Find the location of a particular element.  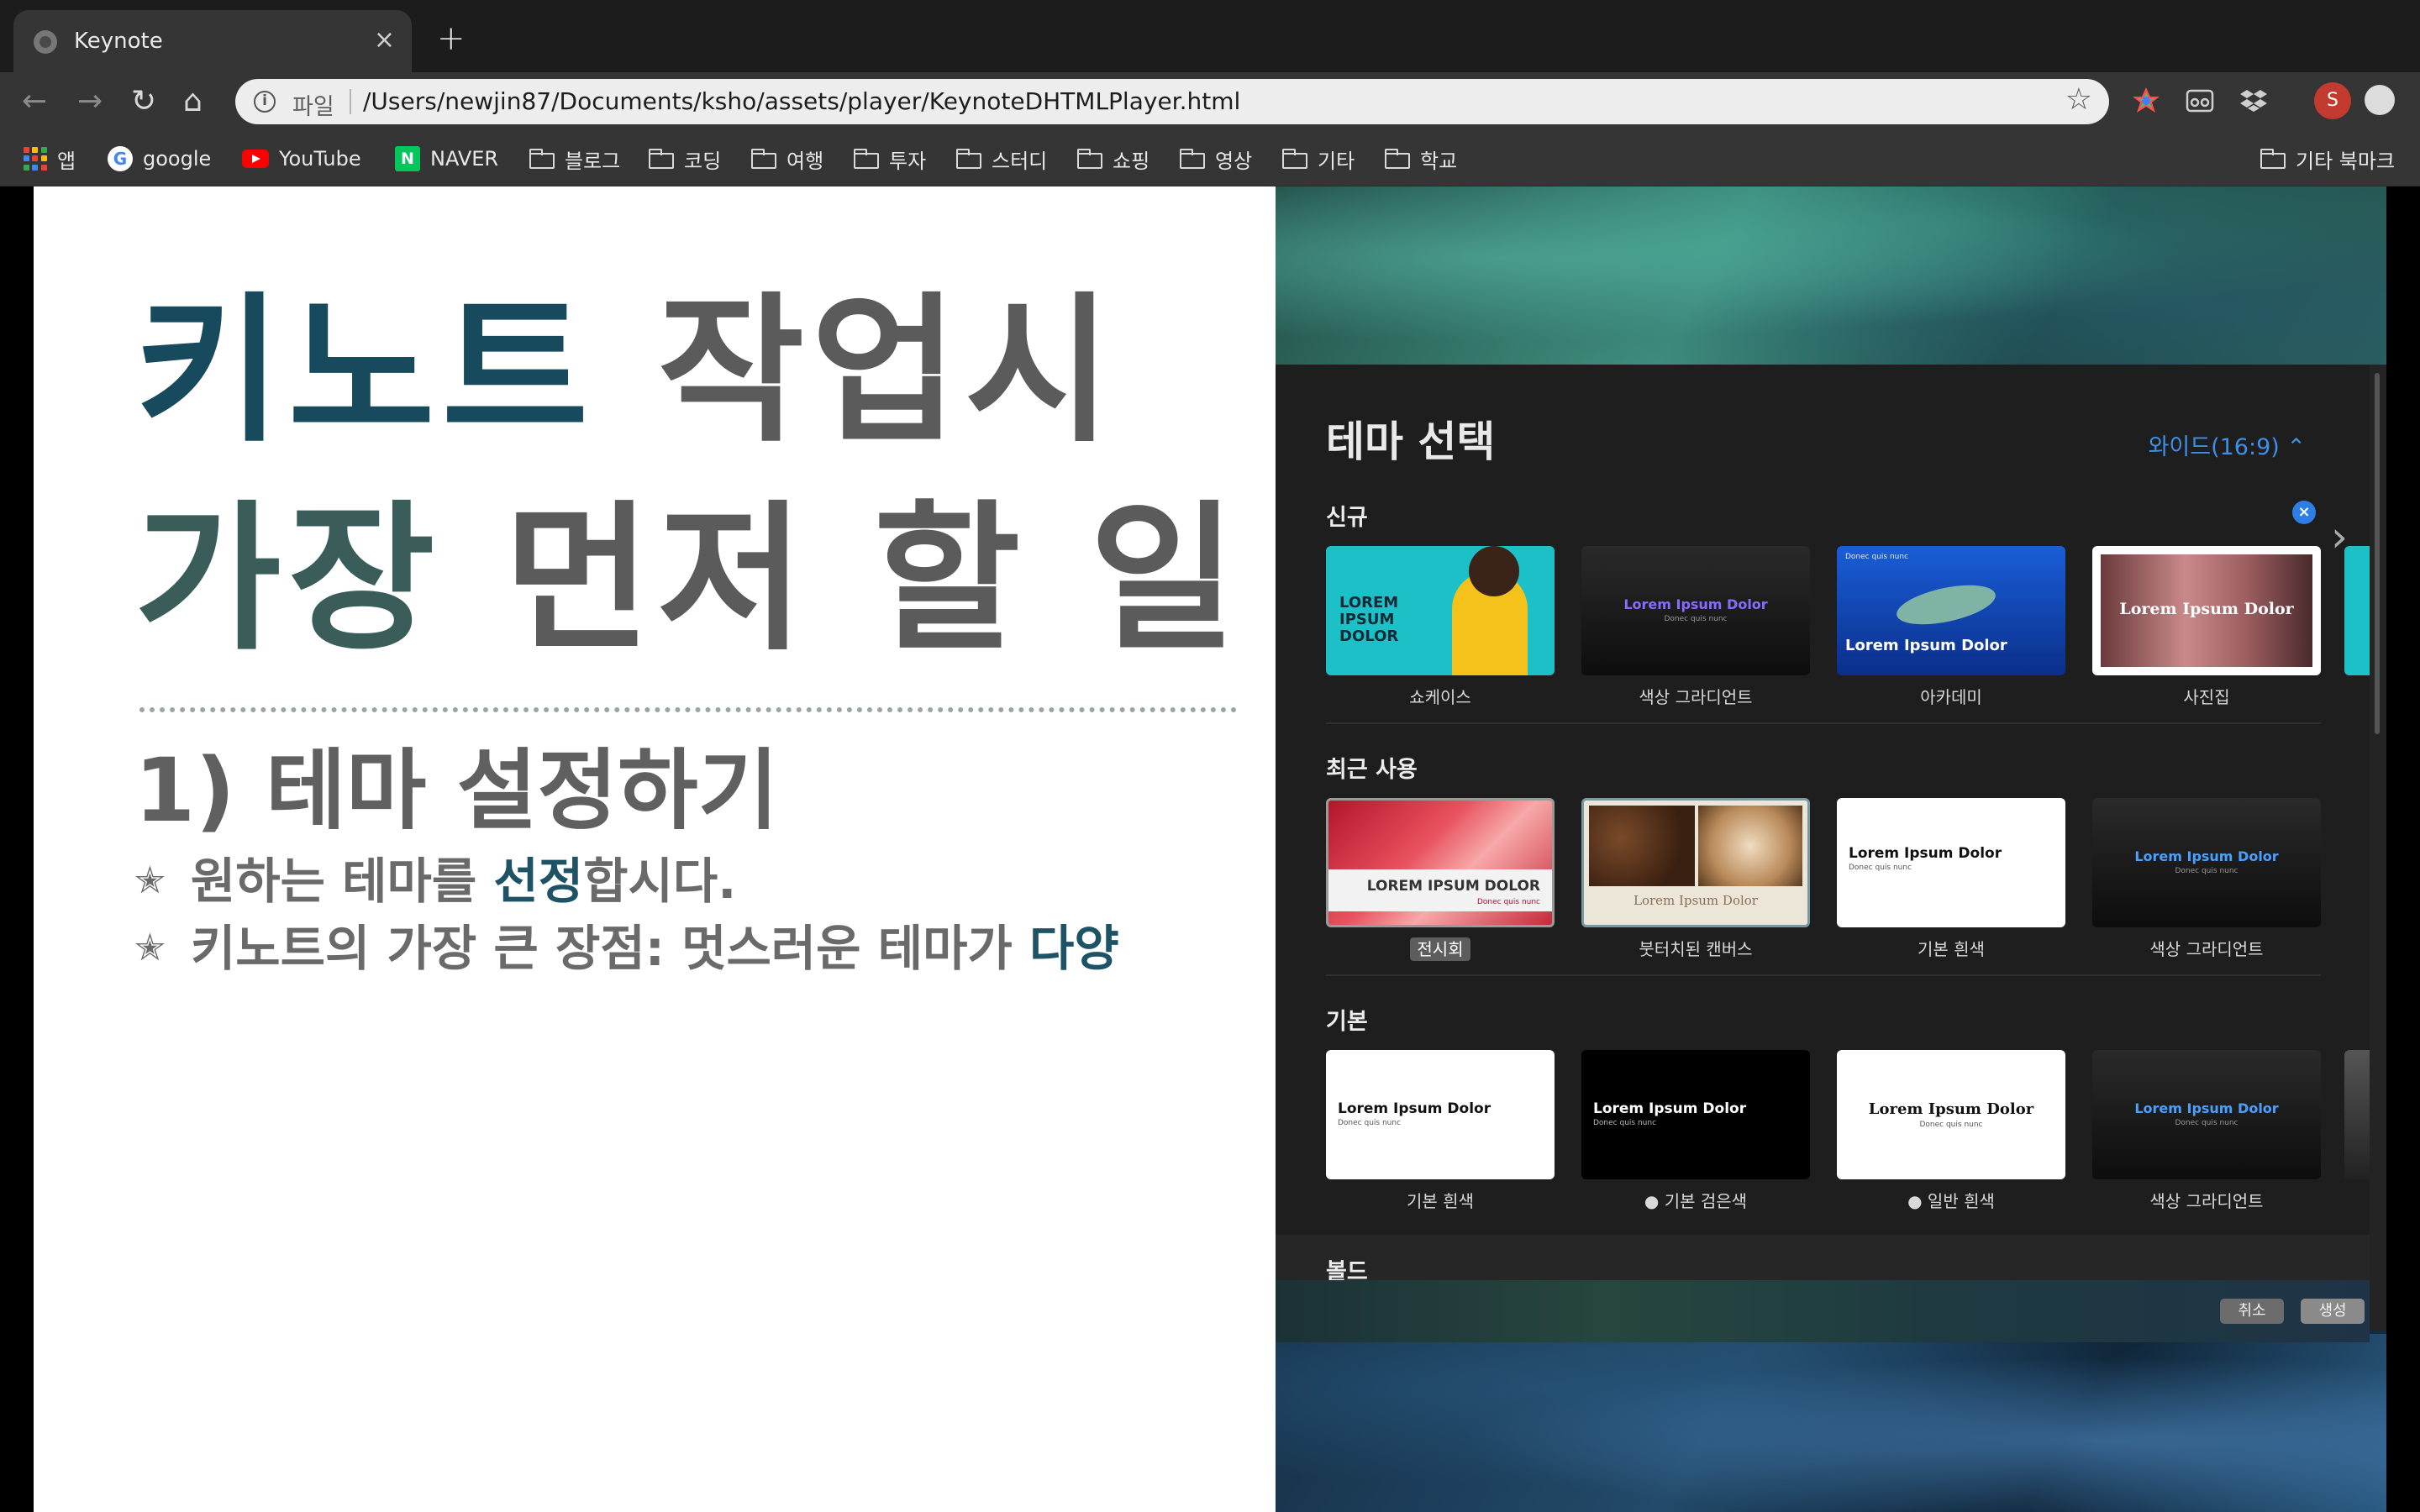

home-button: ⌂ is located at coordinates (193, 102).